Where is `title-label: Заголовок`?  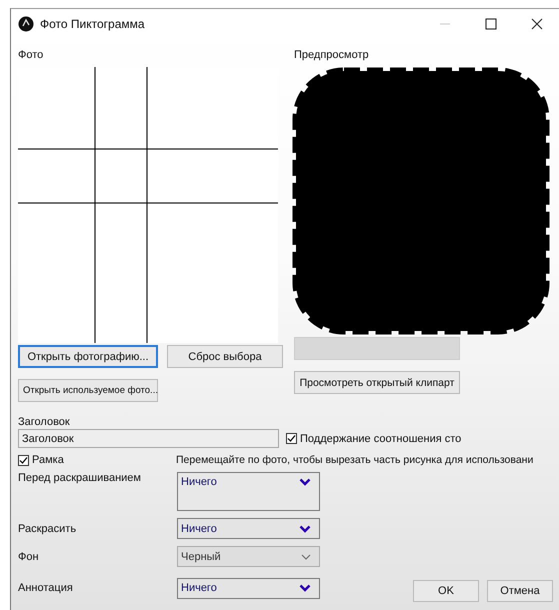 title-label: Заголовок is located at coordinates (44, 422).